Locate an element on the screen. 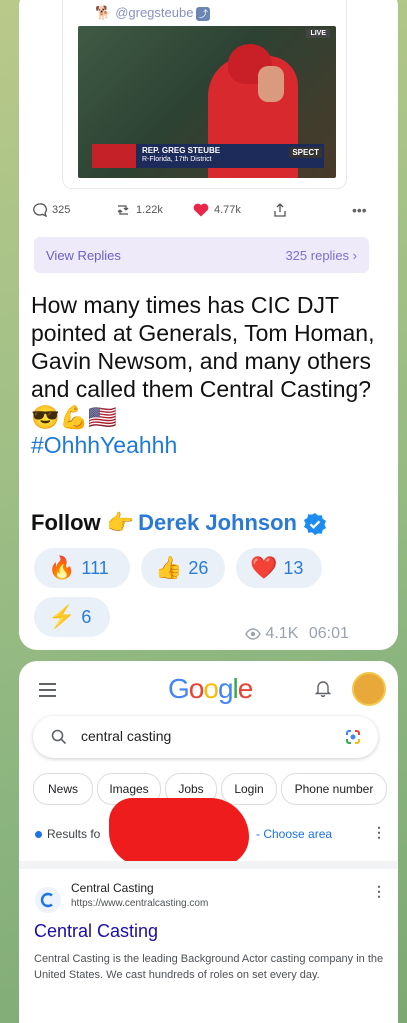 Image resolution: width=407 pixels, height=1023 pixels. choose-area-link: - Choose area is located at coordinates (294, 834).